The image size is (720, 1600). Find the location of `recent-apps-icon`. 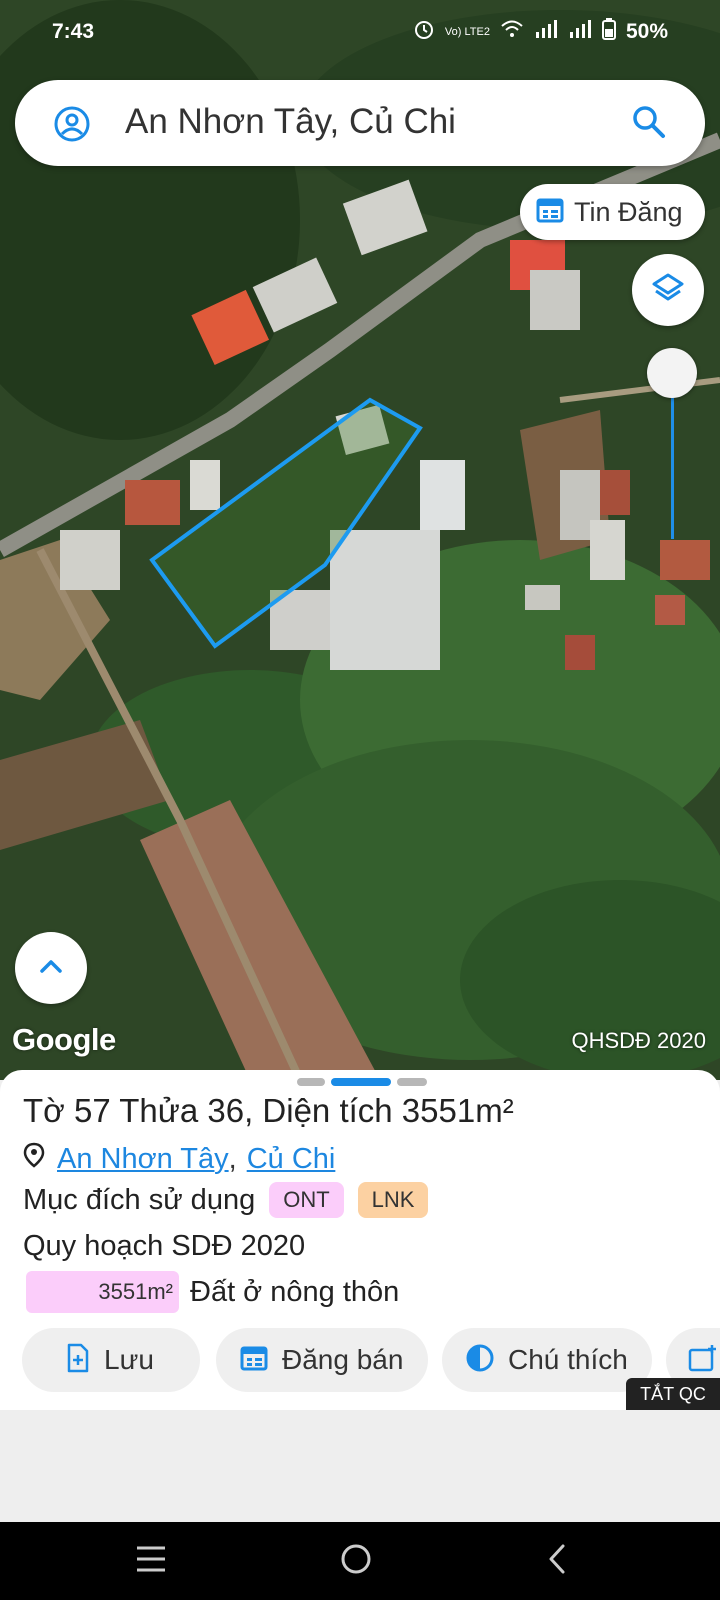

recent-apps-icon is located at coordinates (151, 1561).